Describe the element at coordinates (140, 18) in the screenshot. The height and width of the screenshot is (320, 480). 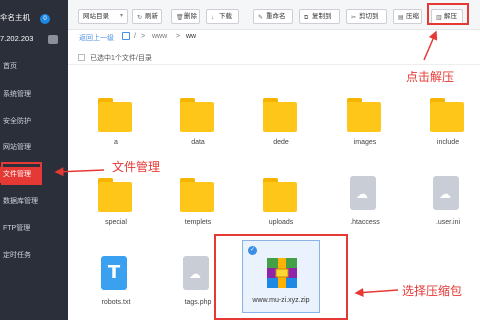
I see `refresh-icon: ↻` at that location.